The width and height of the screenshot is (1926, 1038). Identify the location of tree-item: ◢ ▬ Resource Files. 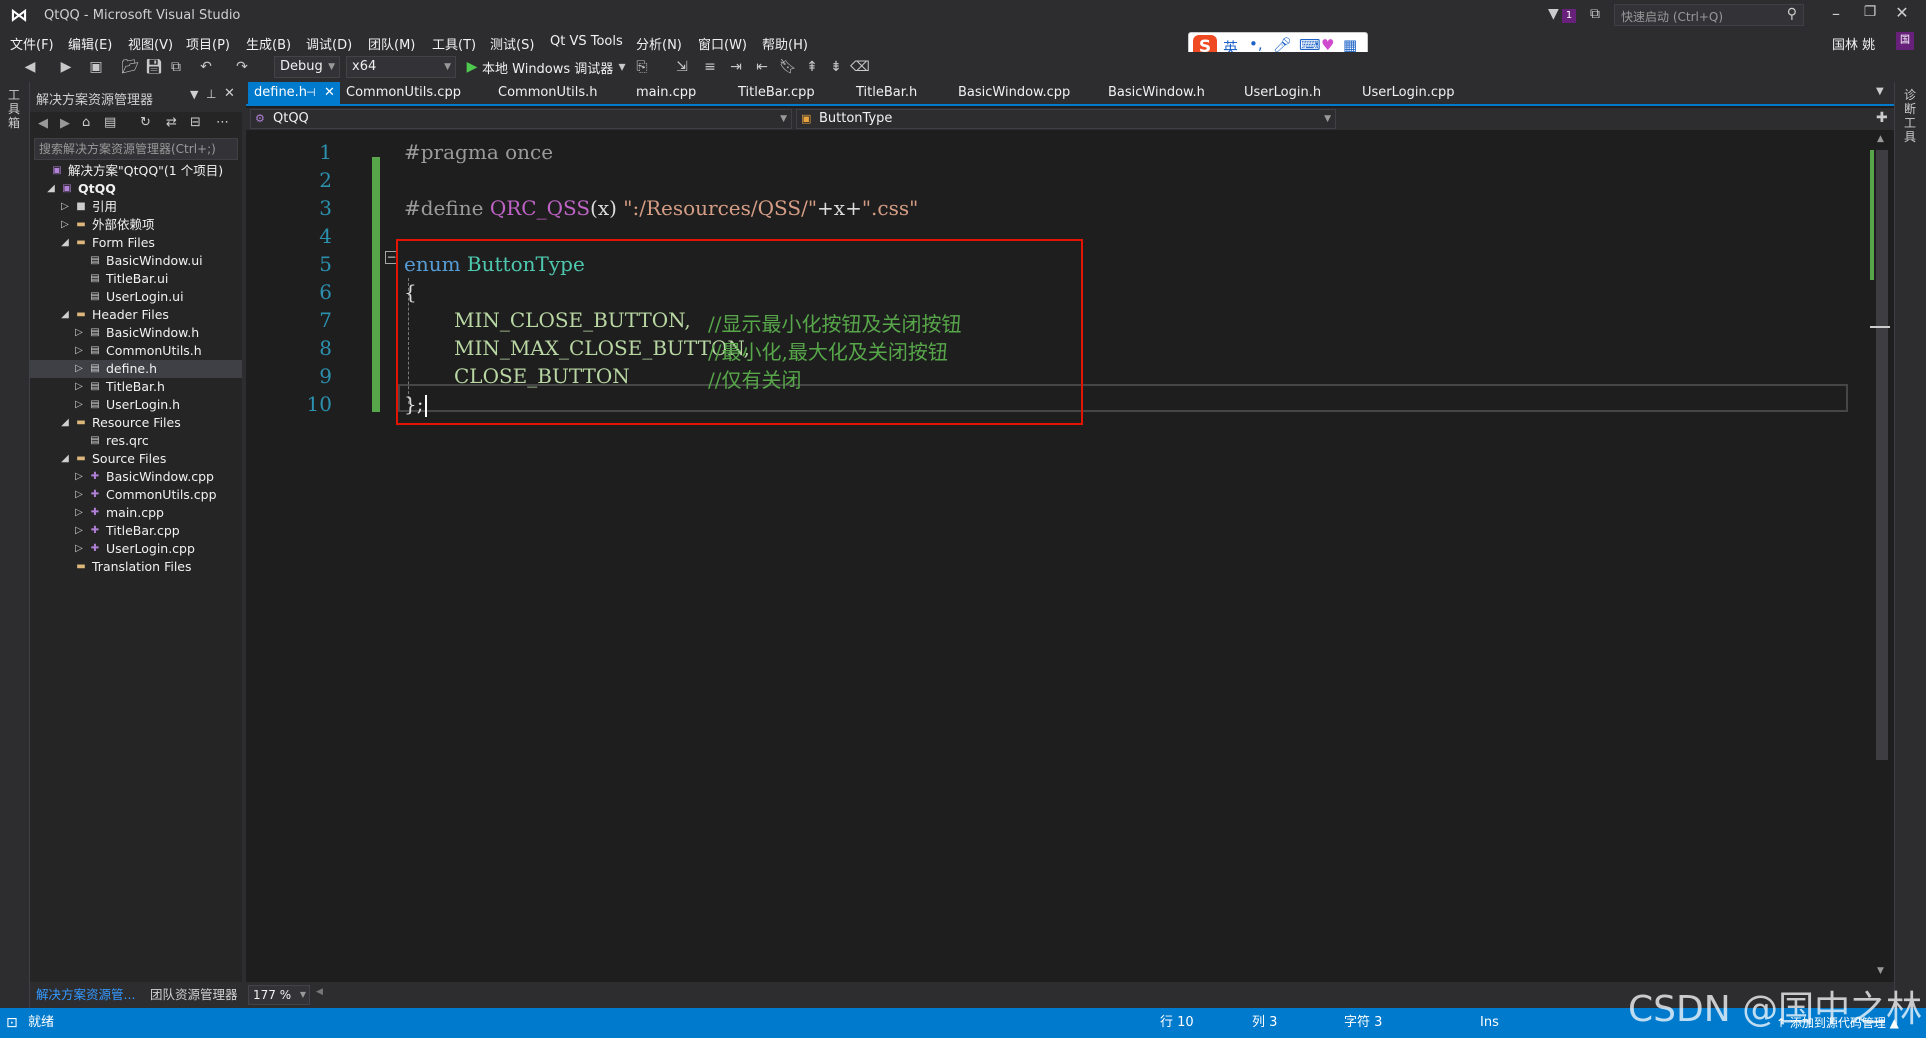
(136, 423).